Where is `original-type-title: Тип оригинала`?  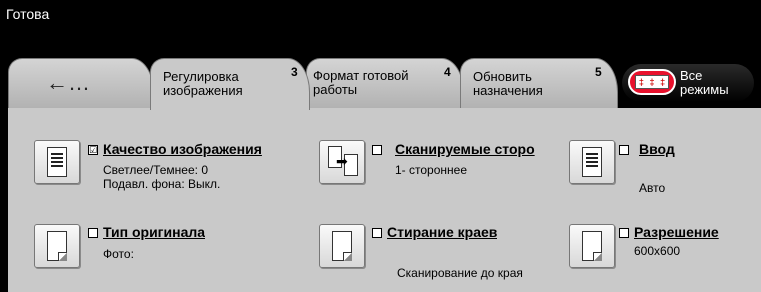 original-type-title: Тип оригинала is located at coordinates (154, 232).